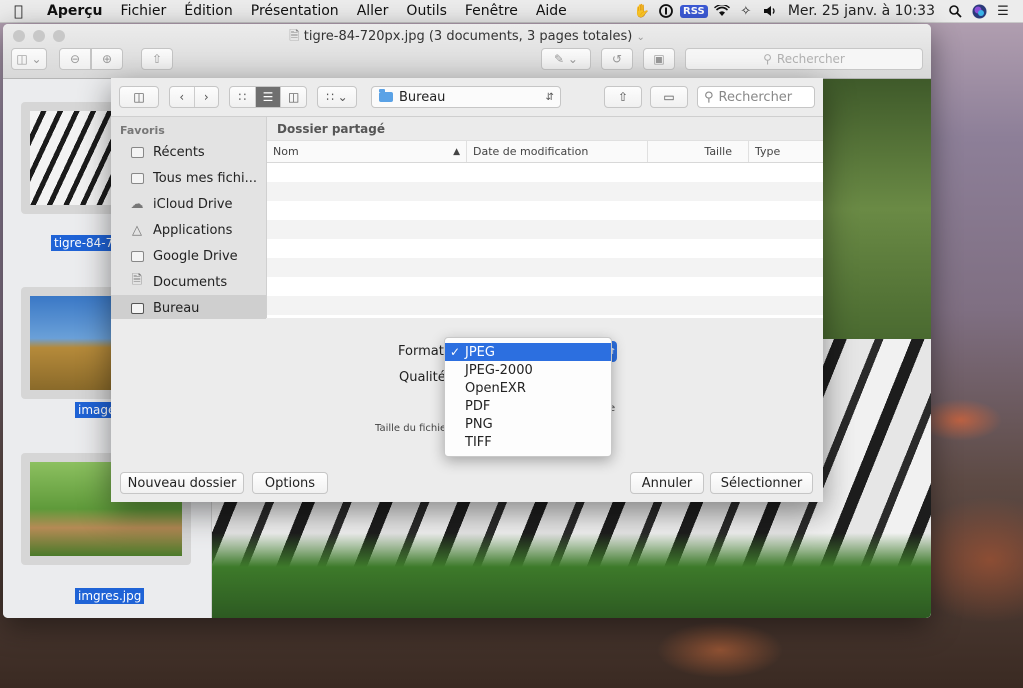 This screenshot has width=1023, height=688. I want to click on siri-icon, so click(979, 11).